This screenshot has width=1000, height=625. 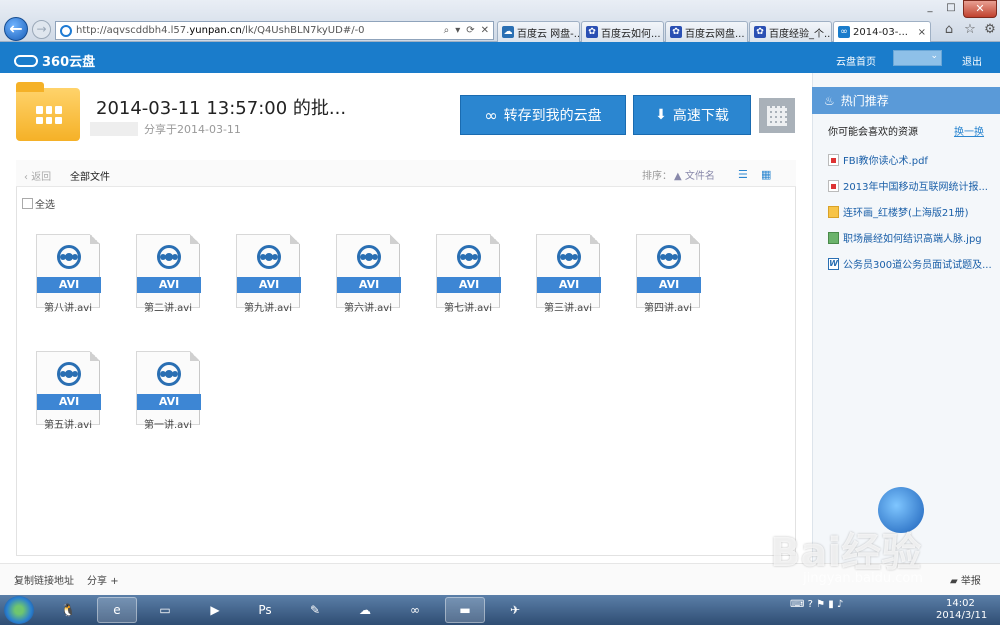 What do you see at coordinates (165, 610) in the screenshot?
I see `explorer-folder-icon: ▭` at bounding box center [165, 610].